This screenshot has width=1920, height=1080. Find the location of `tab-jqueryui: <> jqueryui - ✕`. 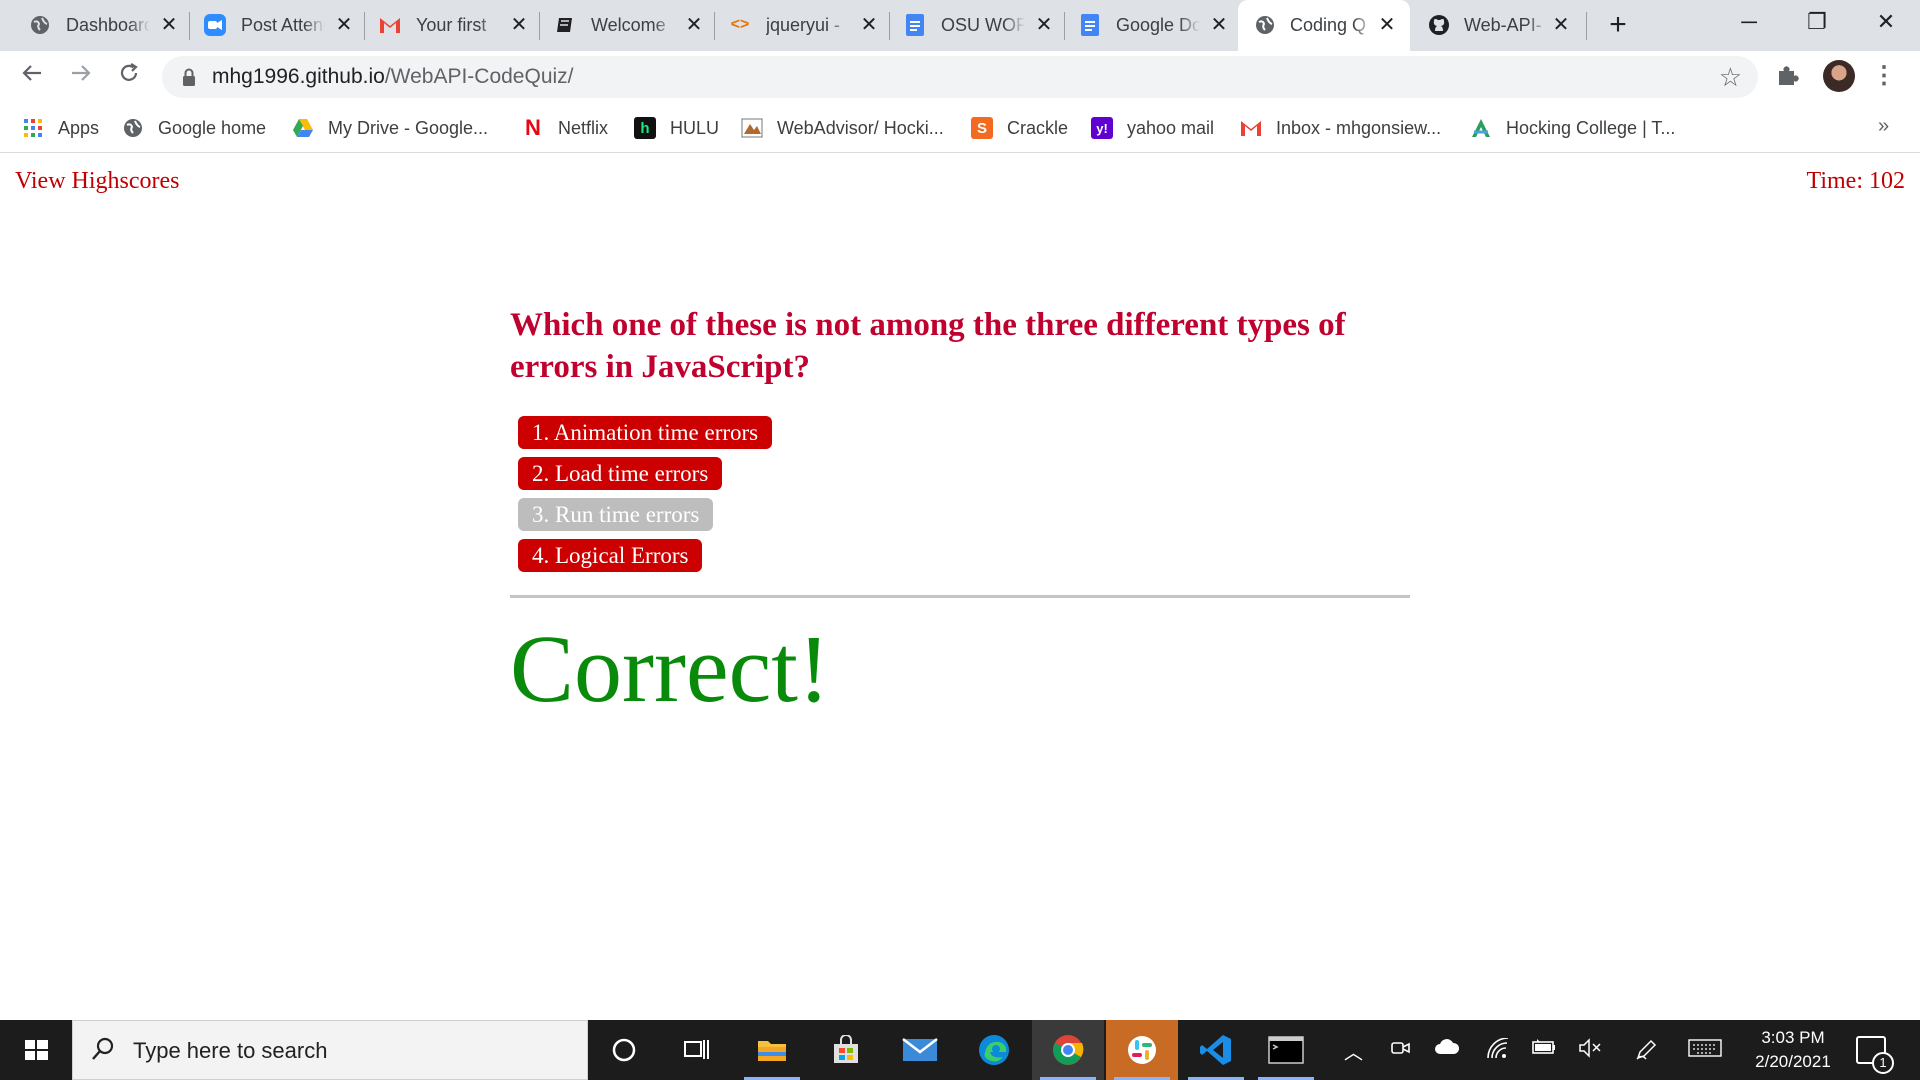

tab-jqueryui: <> jqueryui - ✕ is located at coordinates (795, 25).